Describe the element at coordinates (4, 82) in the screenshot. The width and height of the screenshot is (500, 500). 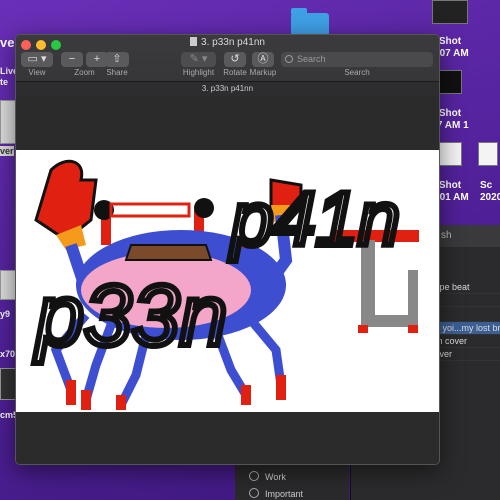
I see `edge-label-te: te` at that location.